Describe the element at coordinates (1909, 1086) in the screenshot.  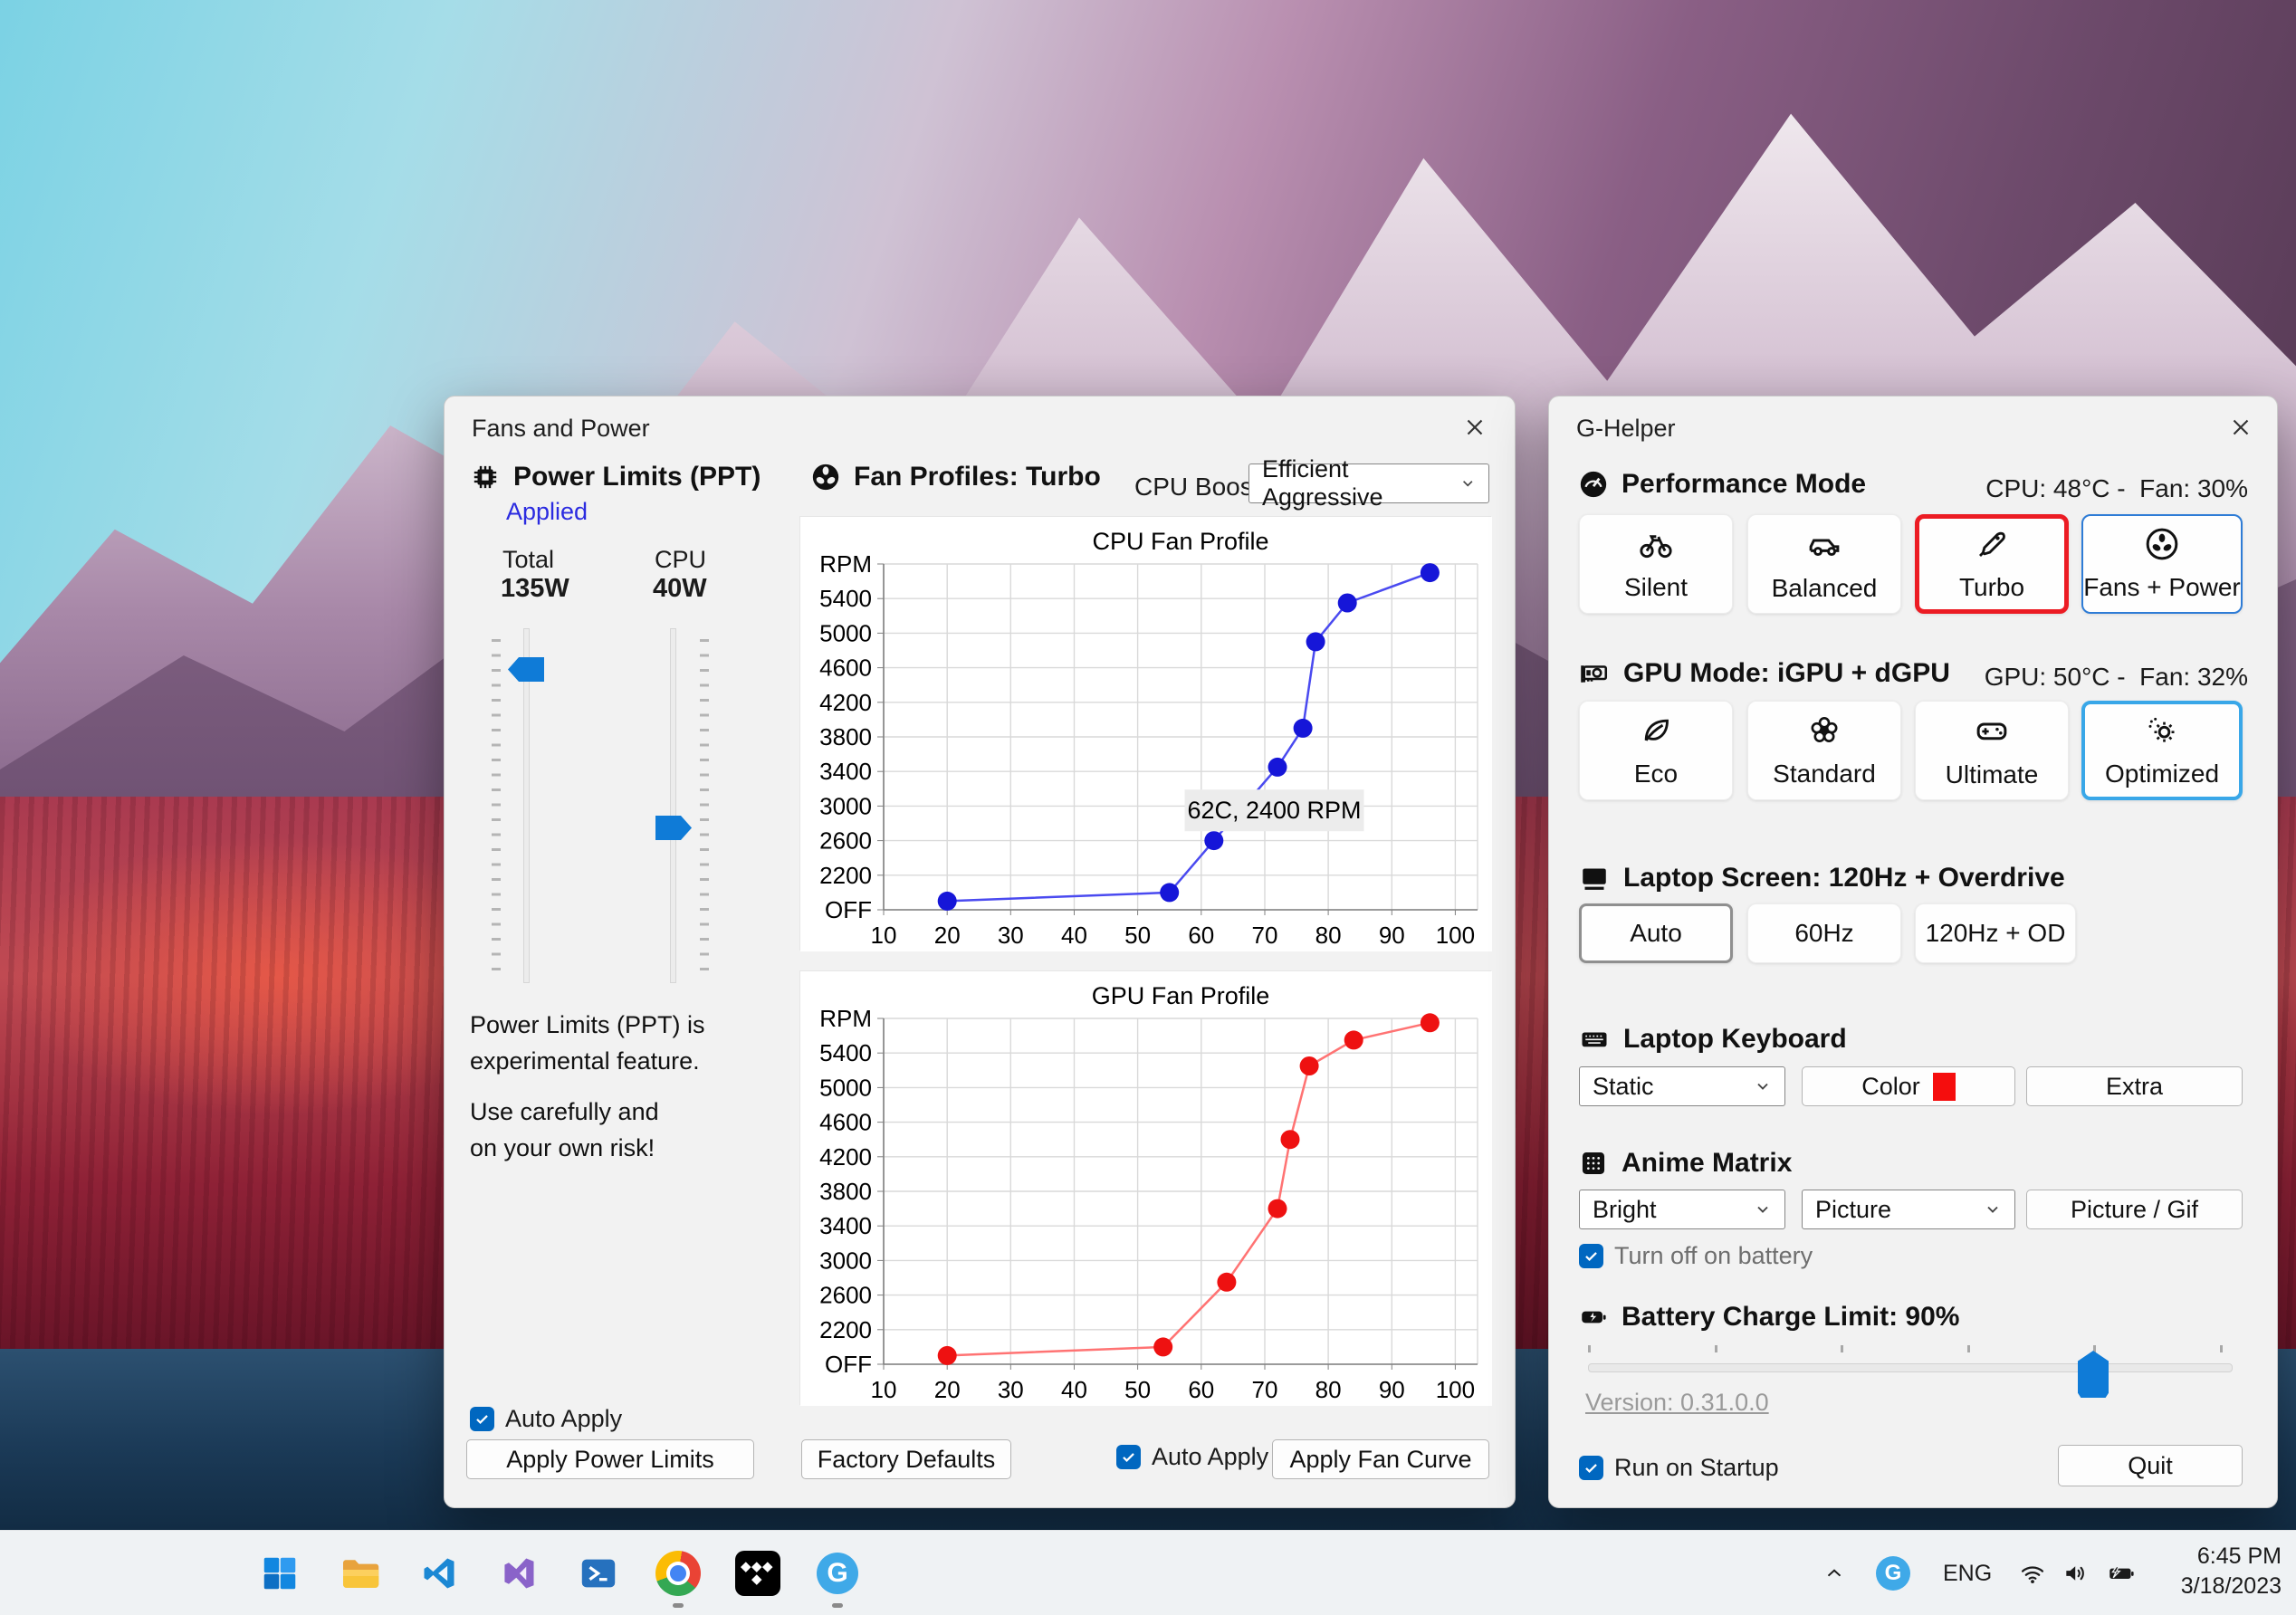
I see `keyboard-color-button: Color` at that location.